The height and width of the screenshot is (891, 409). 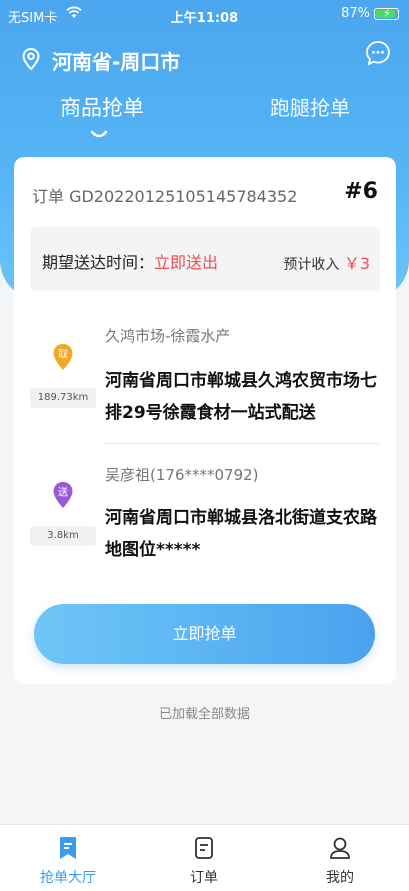 I want to click on nav-orders: 订单, so click(x=204, y=860).